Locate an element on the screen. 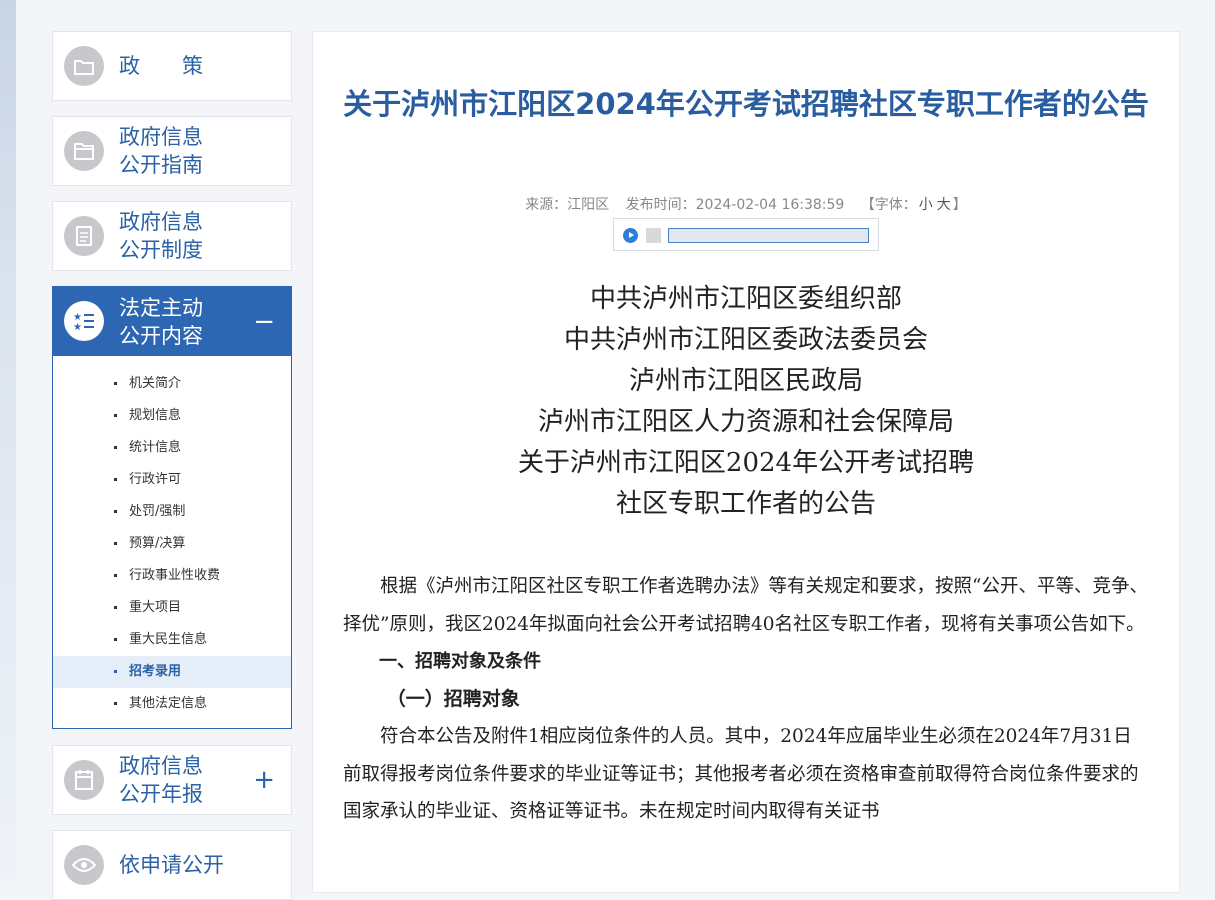 The width and height of the screenshot is (1215, 900). sidebar-item-disclosure-system: 政府信息 公开制度 is located at coordinates (172, 236).